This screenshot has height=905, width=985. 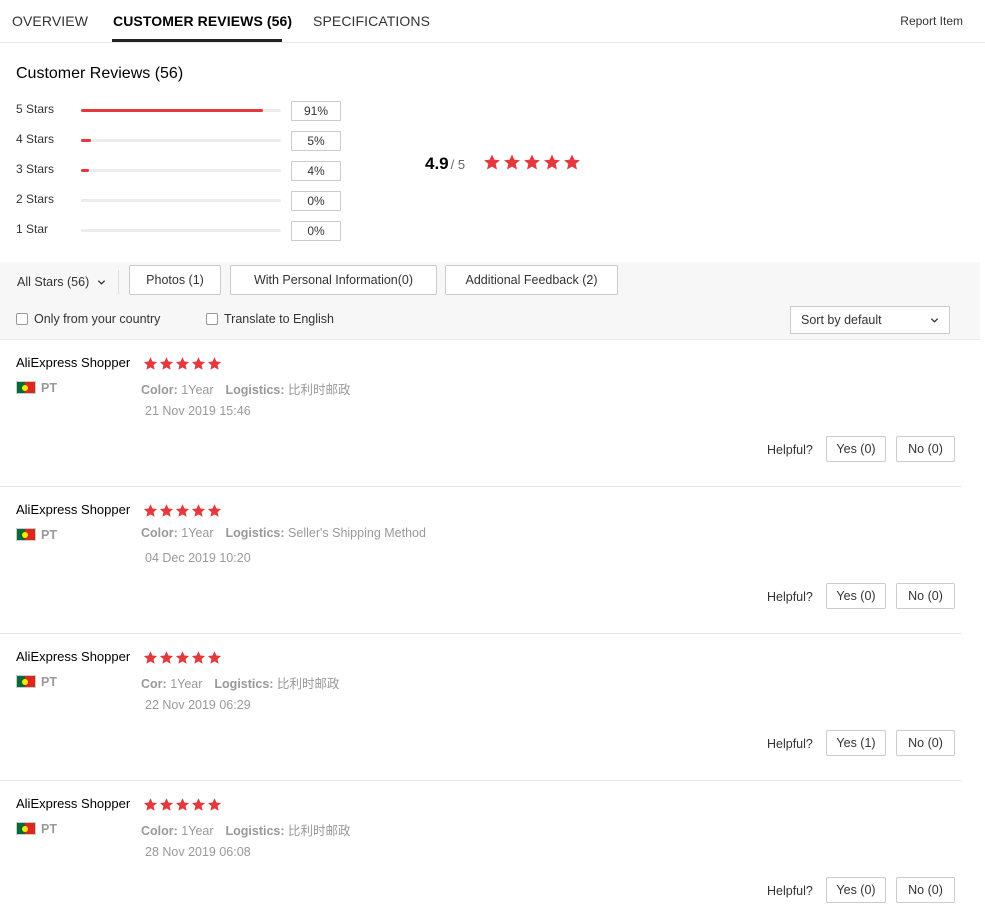 I want to click on sort-label: Sort by default, so click(x=841, y=320).